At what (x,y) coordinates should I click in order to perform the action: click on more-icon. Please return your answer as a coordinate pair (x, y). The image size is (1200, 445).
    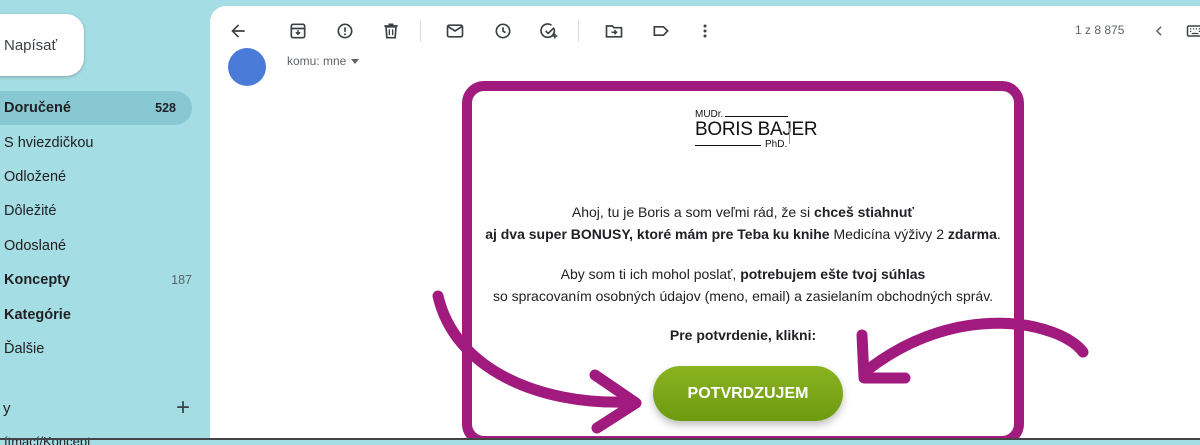
    Looking at the image, I should click on (705, 31).